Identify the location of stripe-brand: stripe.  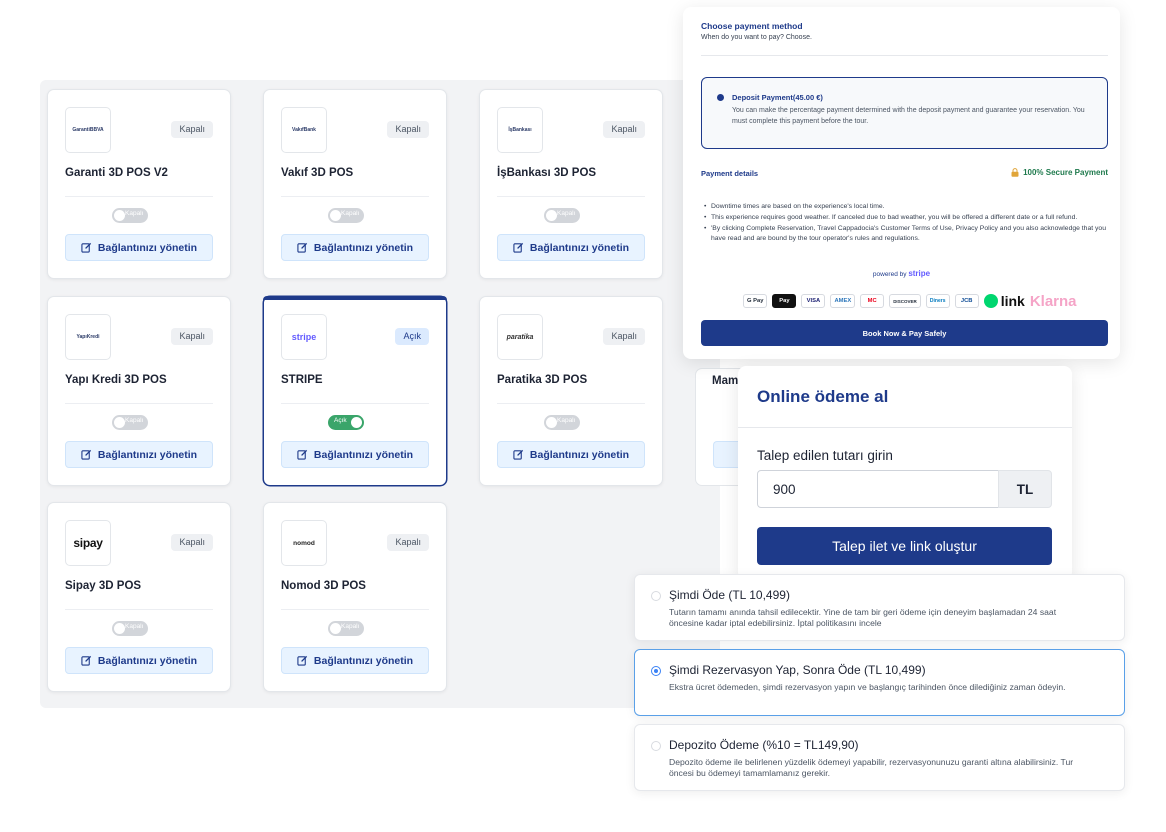
(919, 273).